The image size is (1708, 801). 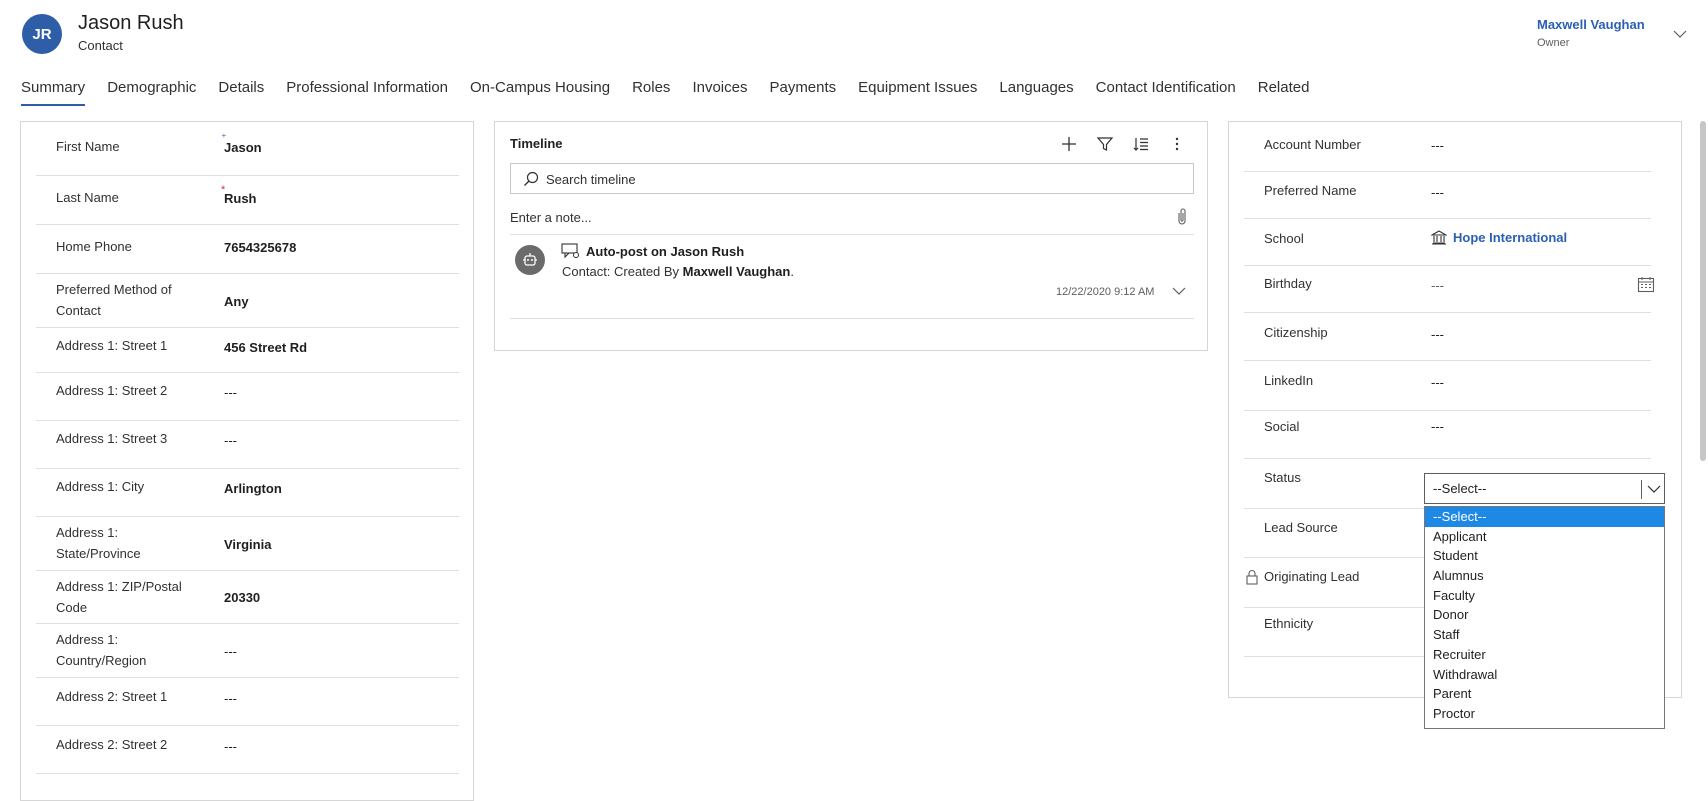 I want to click on field-row-address1-state: Address 1: State/Province Virginia, so click(x=247, y=544).